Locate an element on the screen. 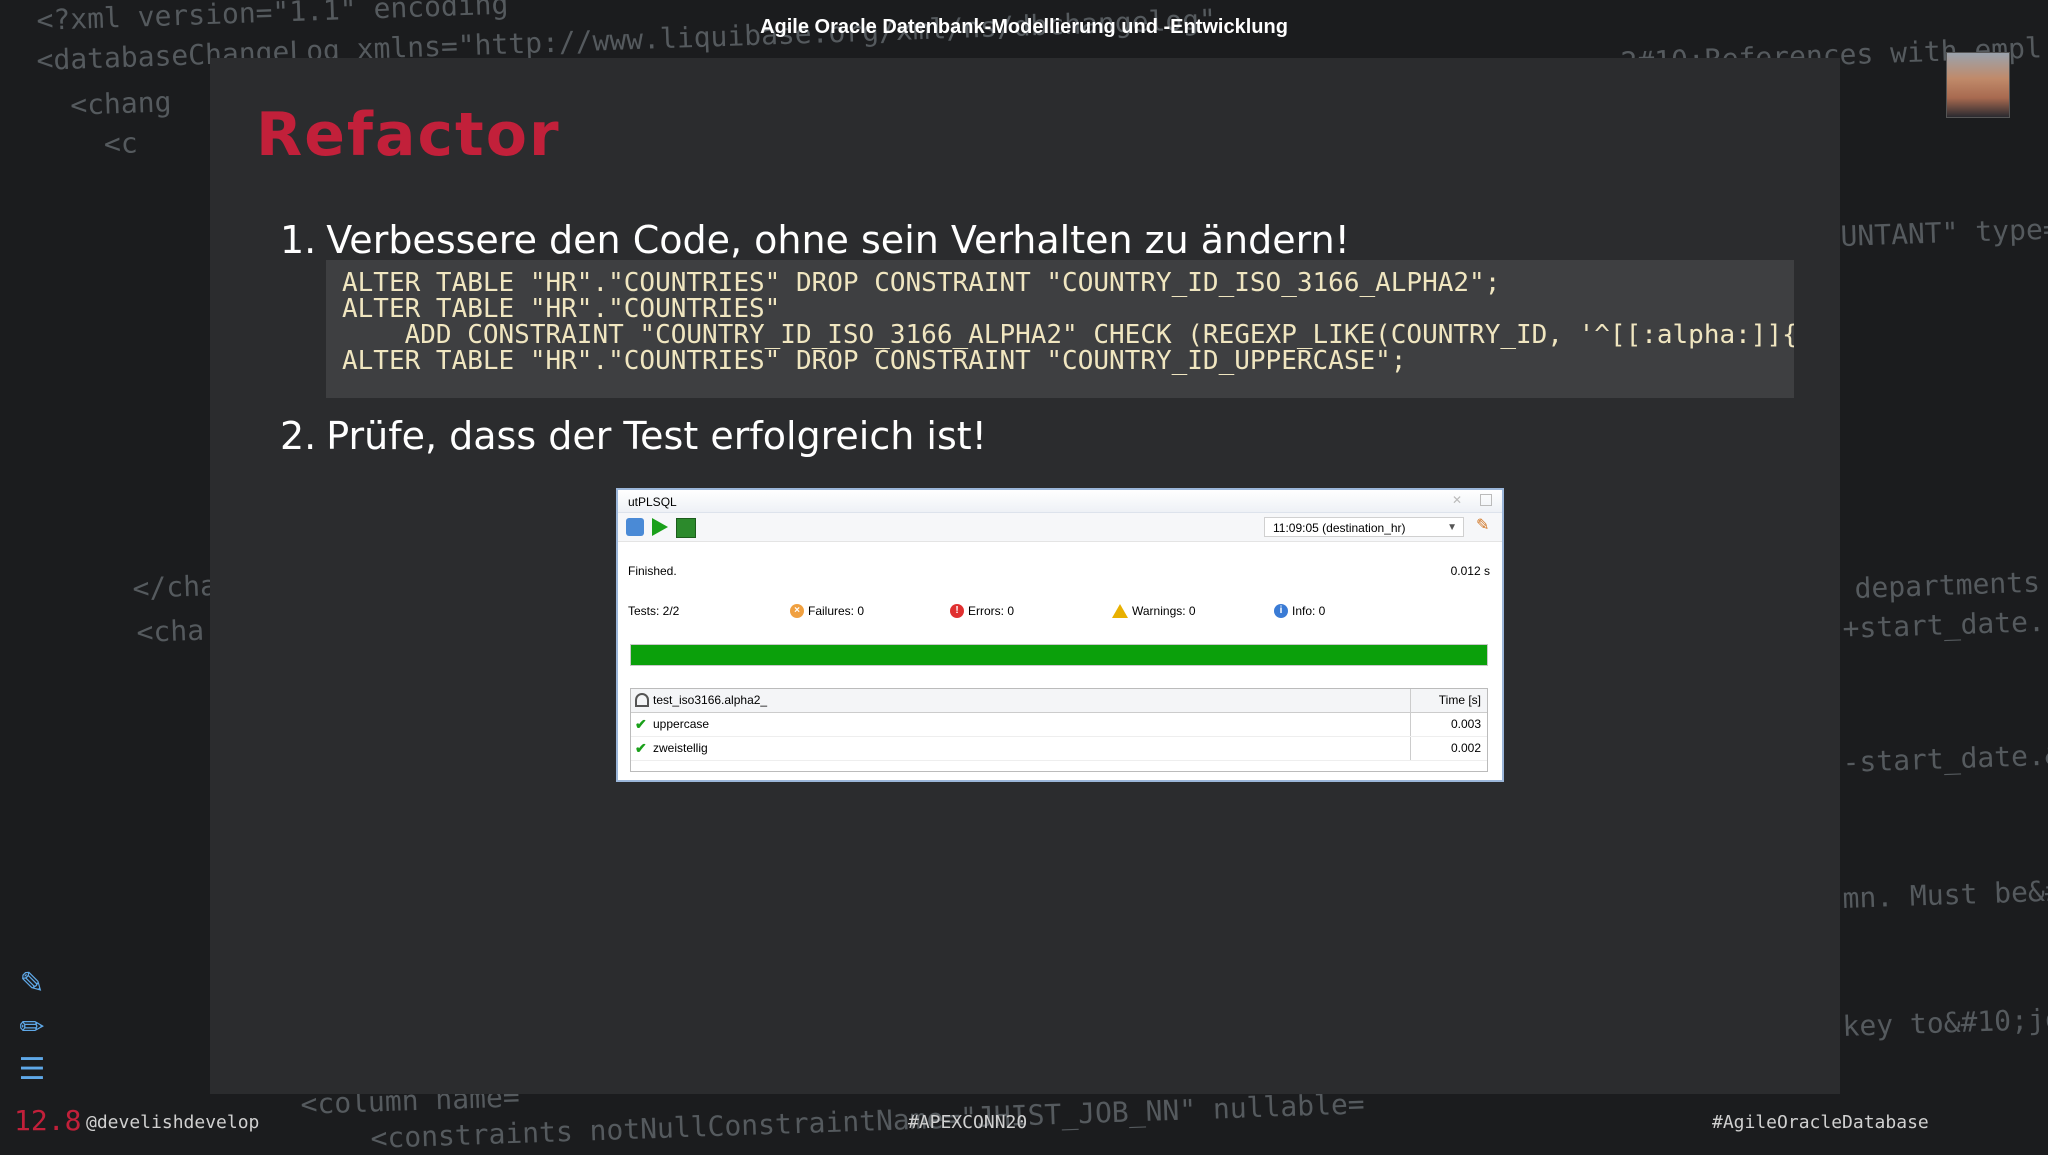 The width and height of the screenshot is (2048, 1155). failures-counter: × Failures: 0 is located at coordinates (827, 611).